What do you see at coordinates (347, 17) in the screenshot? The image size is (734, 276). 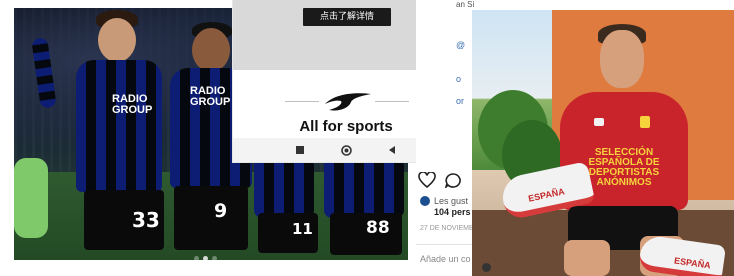 I see `learn-more-button: 点击了解详情` at bounding box center [347, 17].